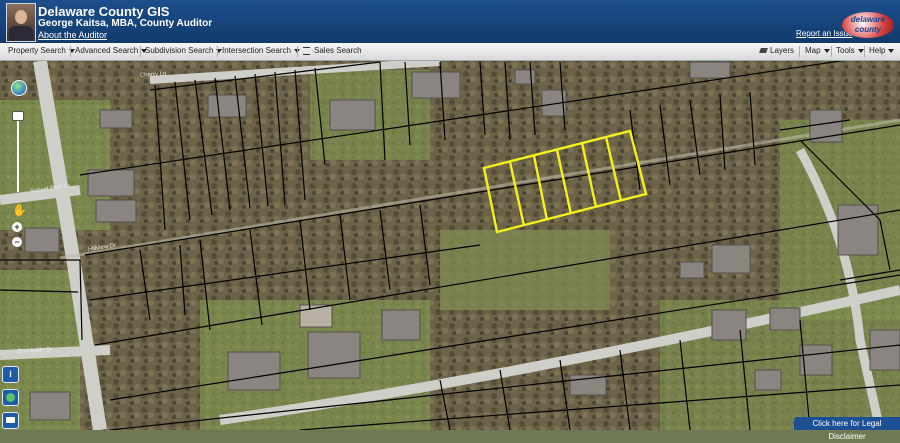 This screenshot has width=900, height=443. I want to click on sales-search-label: Sales Search, so click(338, 50).